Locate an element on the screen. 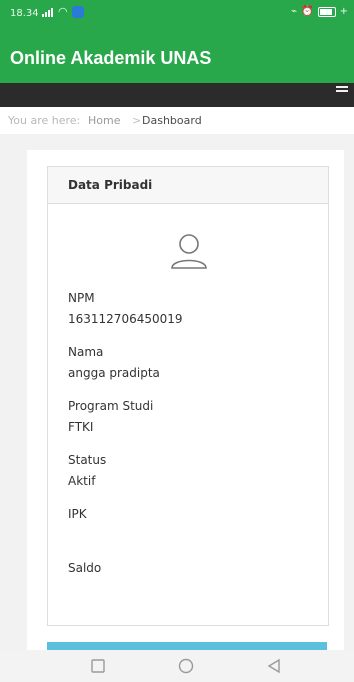 The width and height of the screenshot is (354, 682). ipk-label: IPK is located at coordinates (77, 514).